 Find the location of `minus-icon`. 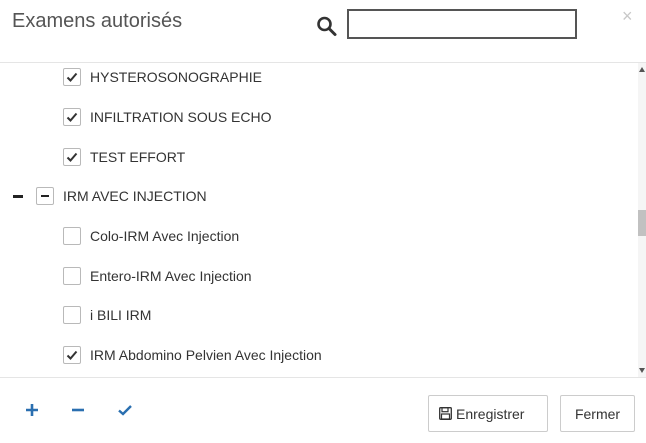

minus-icon is located at coordinates (78, 410).